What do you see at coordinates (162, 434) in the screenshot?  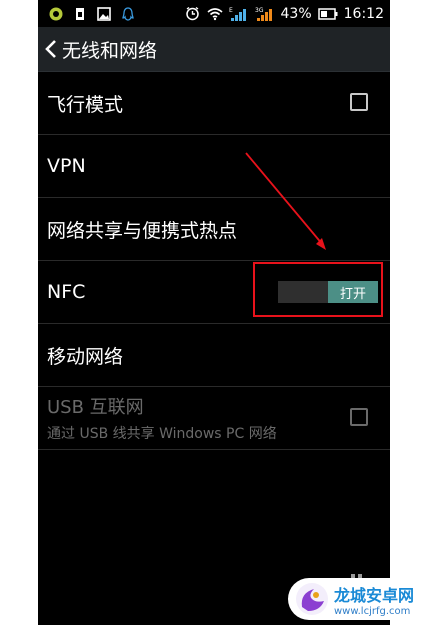 I see `setting-summary: 通过 USB 线共享 Windows PC 网络` at bounding box center [162, 434].